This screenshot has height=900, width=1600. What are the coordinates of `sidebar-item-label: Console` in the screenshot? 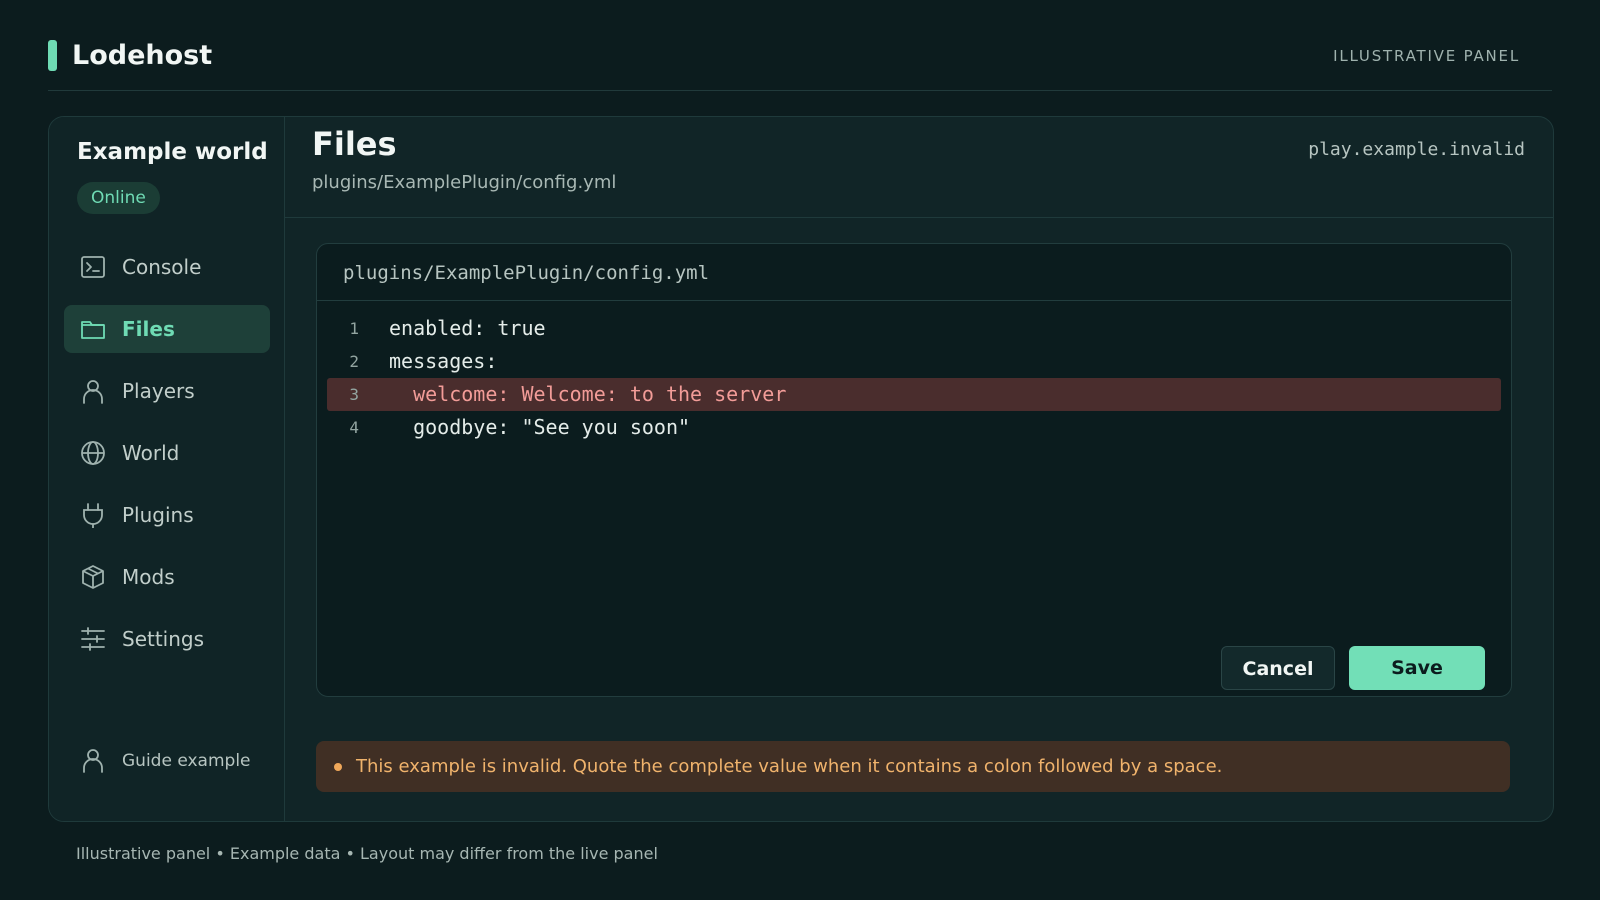 It's located at (162, 267).